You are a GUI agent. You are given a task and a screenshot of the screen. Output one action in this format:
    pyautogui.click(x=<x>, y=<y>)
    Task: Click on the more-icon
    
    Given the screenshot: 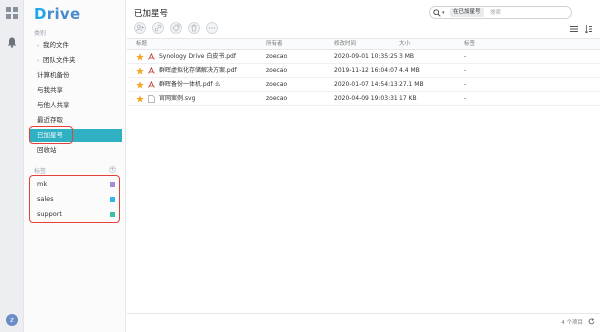 What is the action you would take?
    pyautogui.click(x=212, y=28)
    